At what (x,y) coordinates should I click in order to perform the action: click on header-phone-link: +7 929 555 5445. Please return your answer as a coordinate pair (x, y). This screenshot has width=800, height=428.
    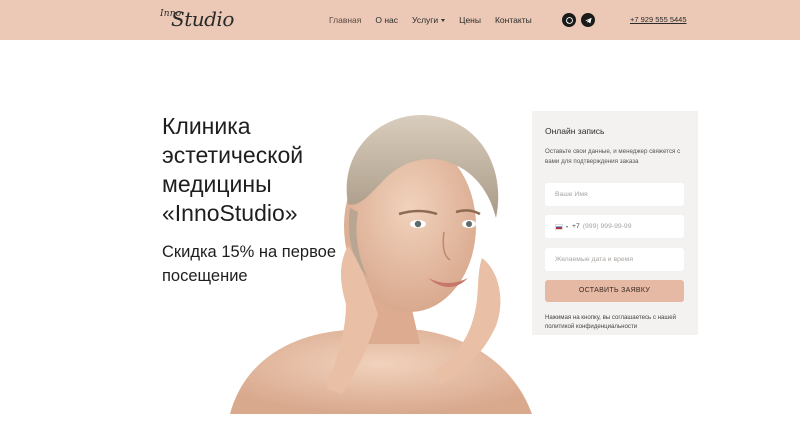
    Looking at the image, I should click on (658, 19).